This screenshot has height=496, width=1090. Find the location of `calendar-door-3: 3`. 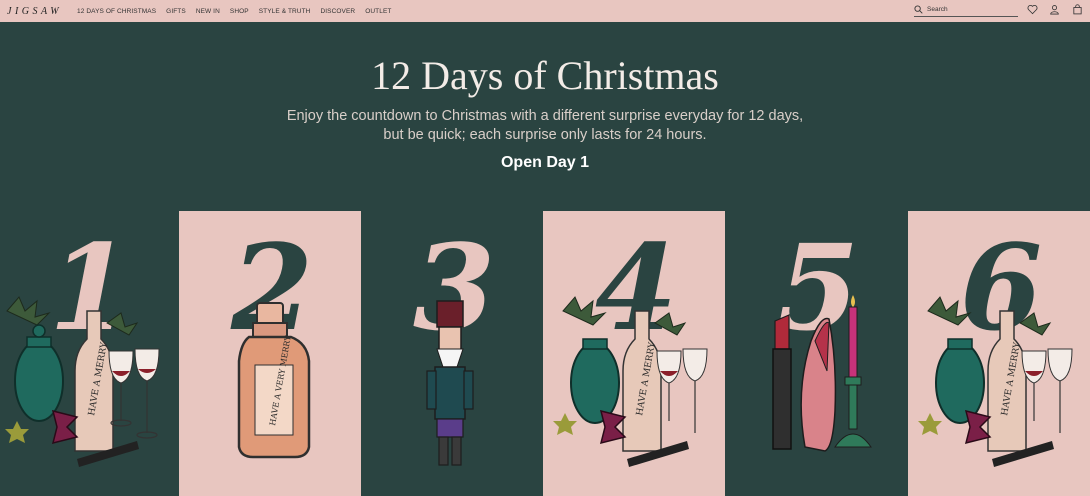

calendar-door-3: 3 is located at coordinates (452, 353).